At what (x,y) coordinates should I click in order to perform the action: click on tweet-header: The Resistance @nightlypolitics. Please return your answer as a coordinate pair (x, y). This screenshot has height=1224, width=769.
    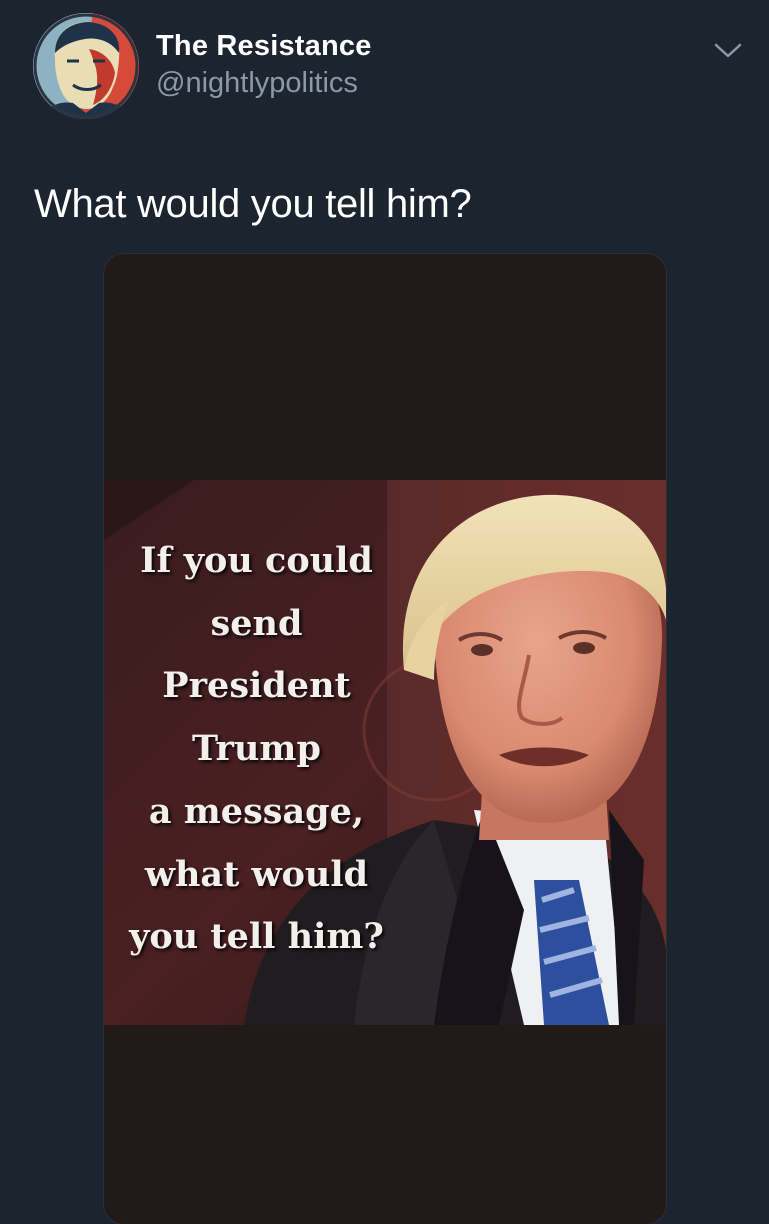
    Looking at the image, I should click on (384, 70).